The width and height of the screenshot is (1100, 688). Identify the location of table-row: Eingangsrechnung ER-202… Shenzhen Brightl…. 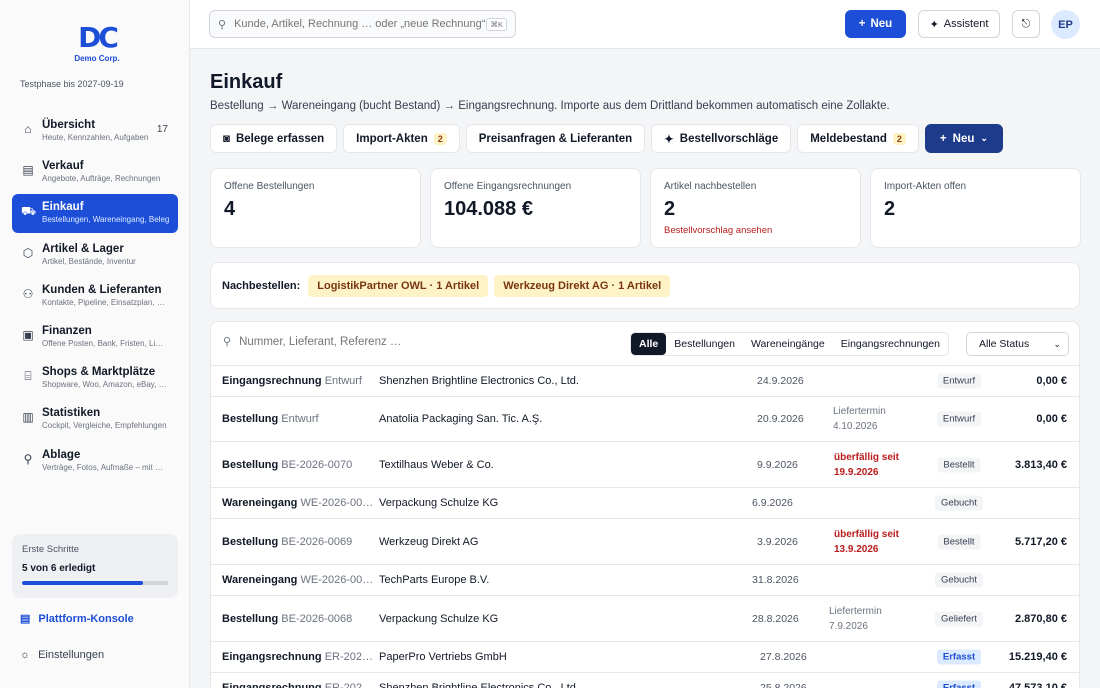
(645, 680).